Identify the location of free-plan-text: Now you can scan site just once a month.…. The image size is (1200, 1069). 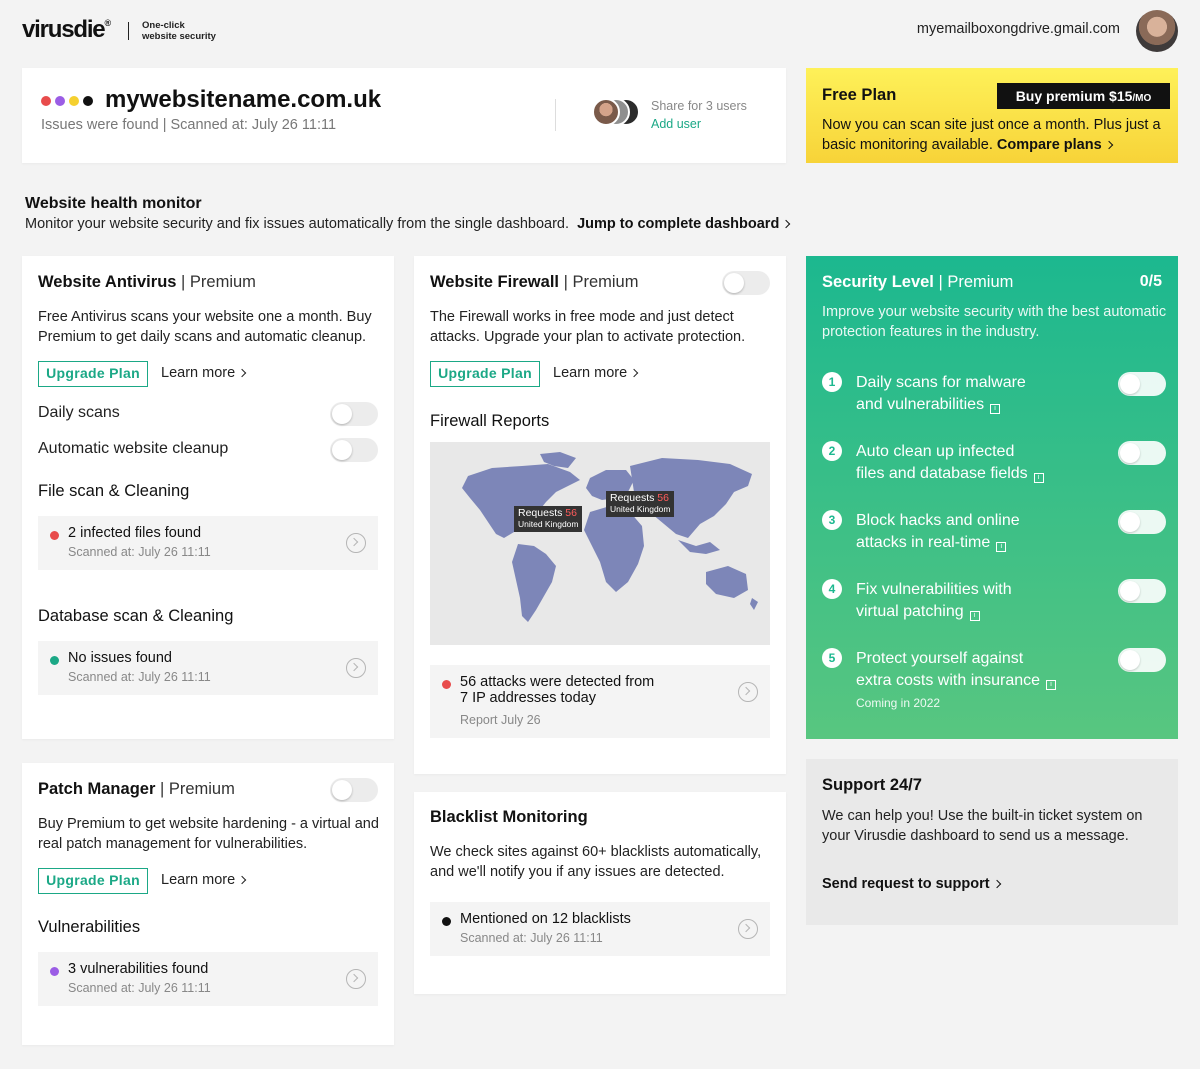
(997, 135).